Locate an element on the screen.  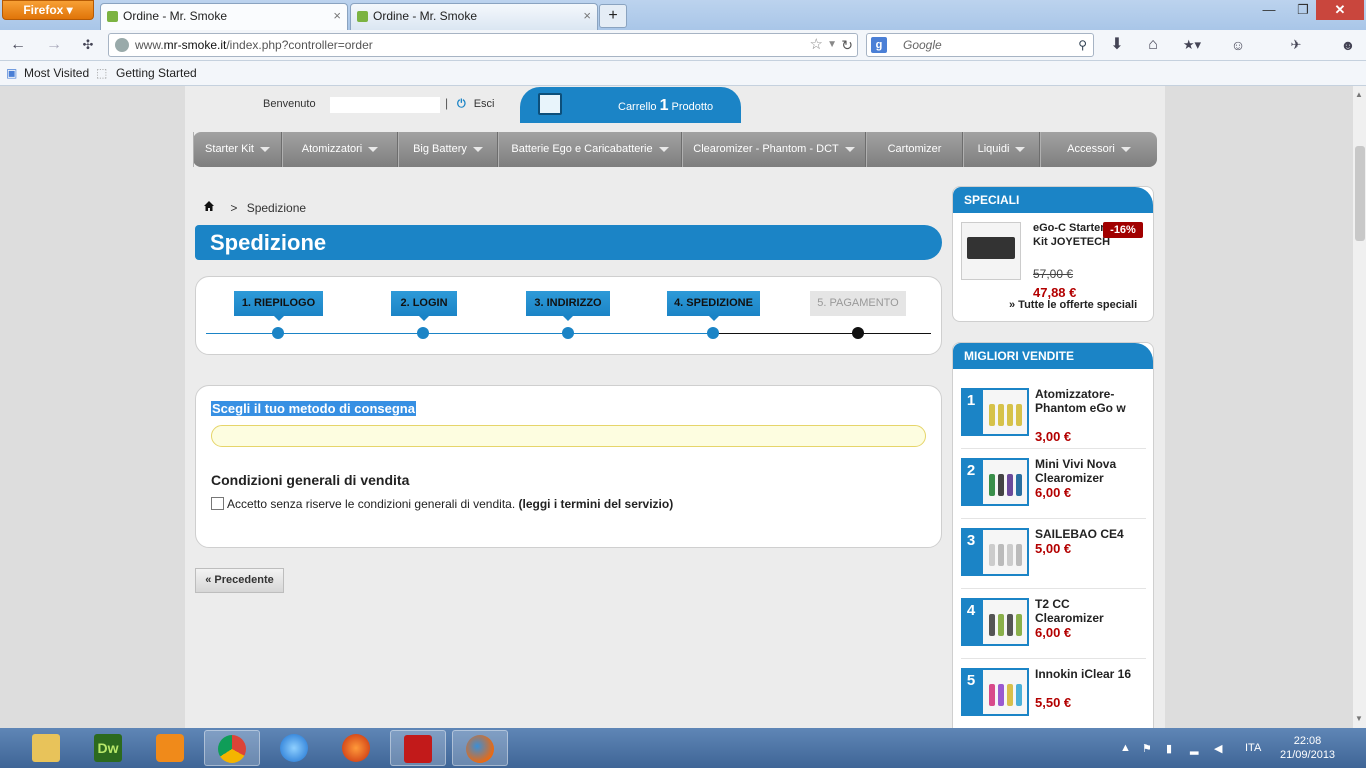
extension2-icon: ✈ is located at coordinates (1296, 45).